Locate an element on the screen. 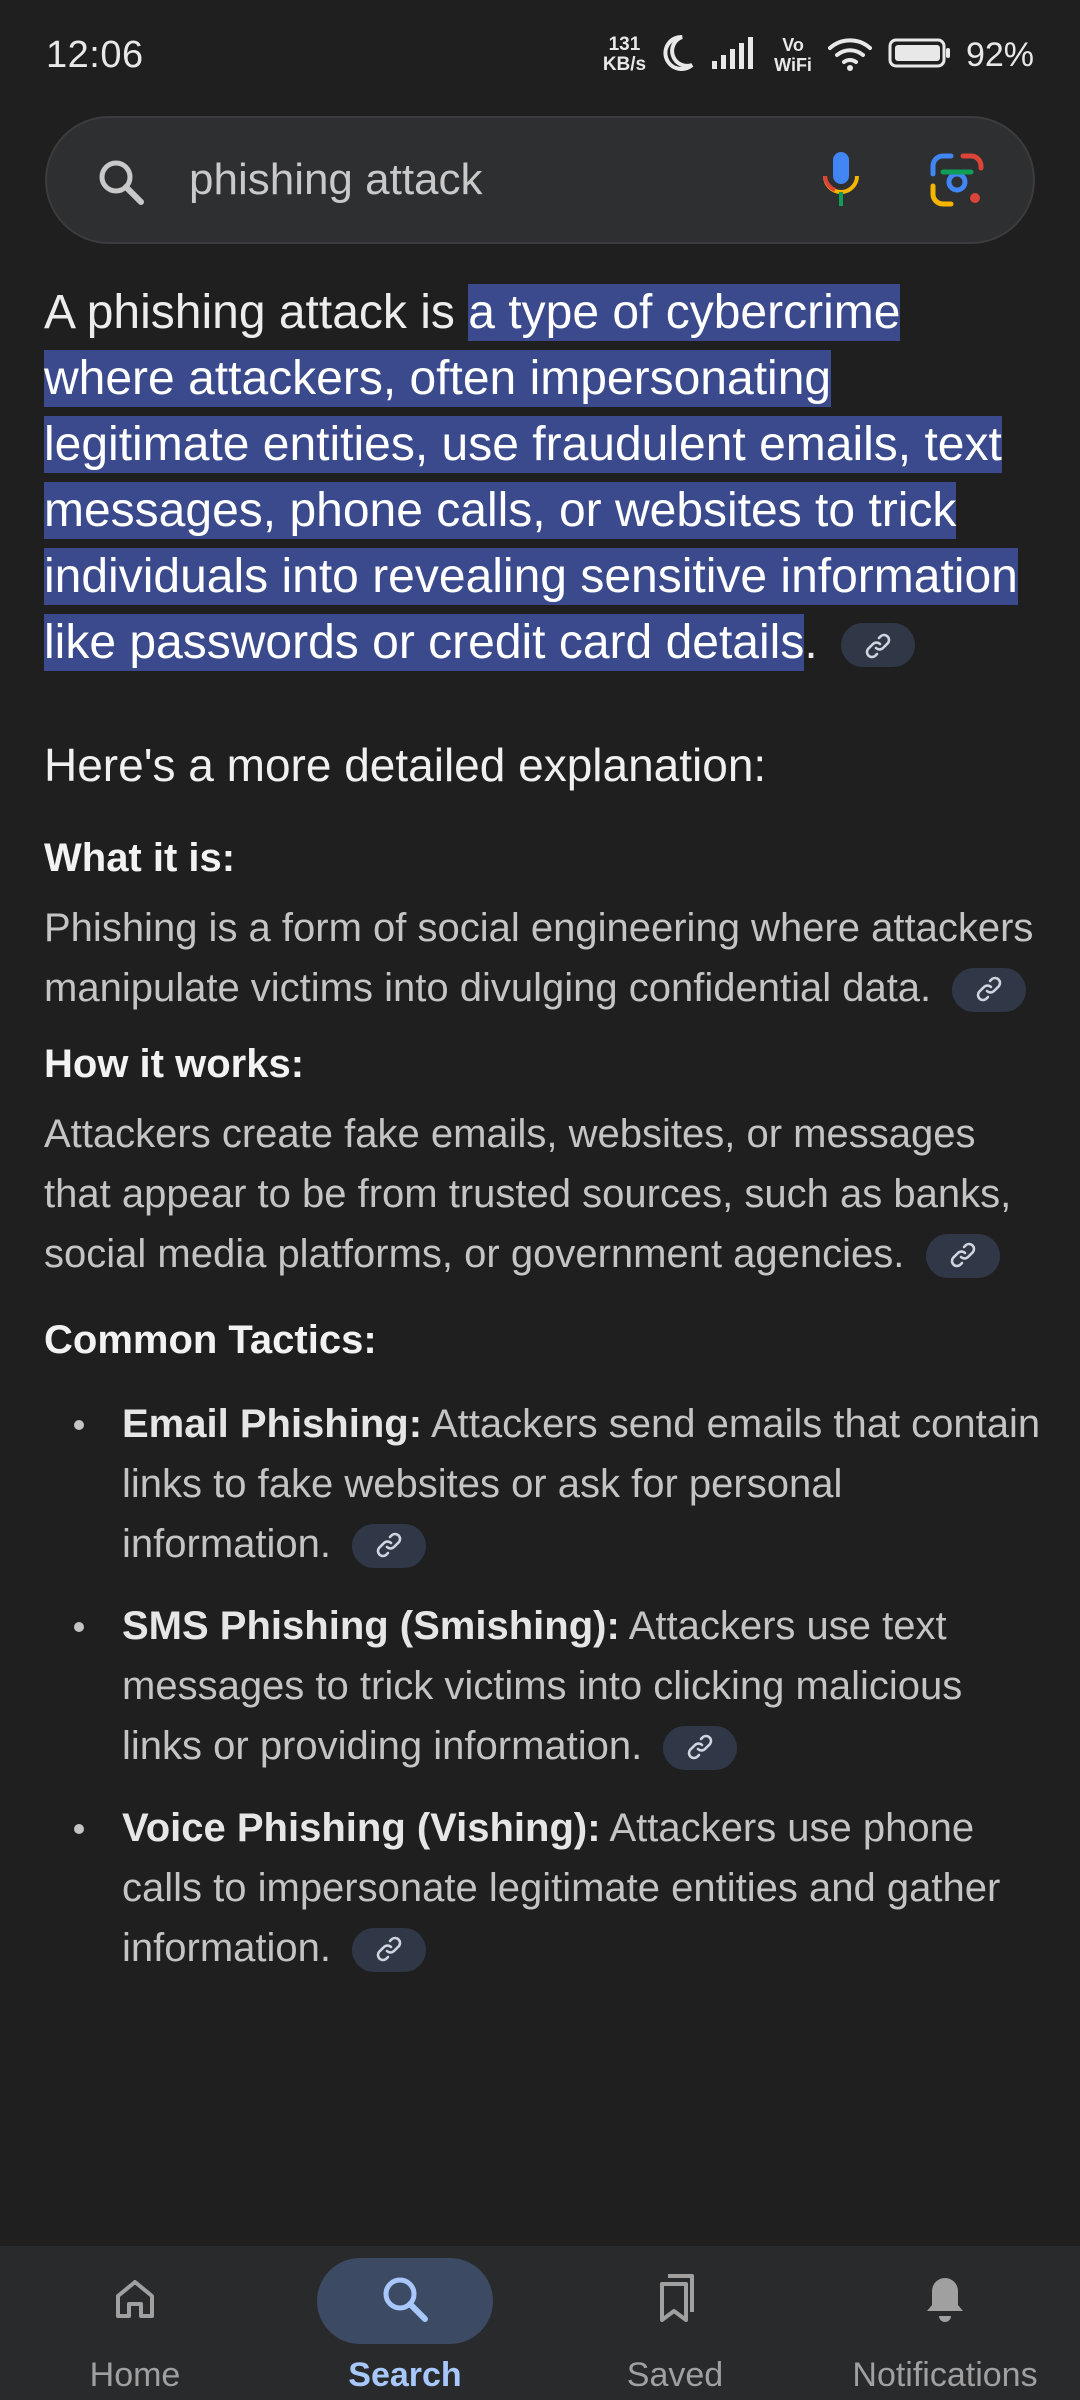  nav-saved: Saved is located at coordinates (675, 2323).